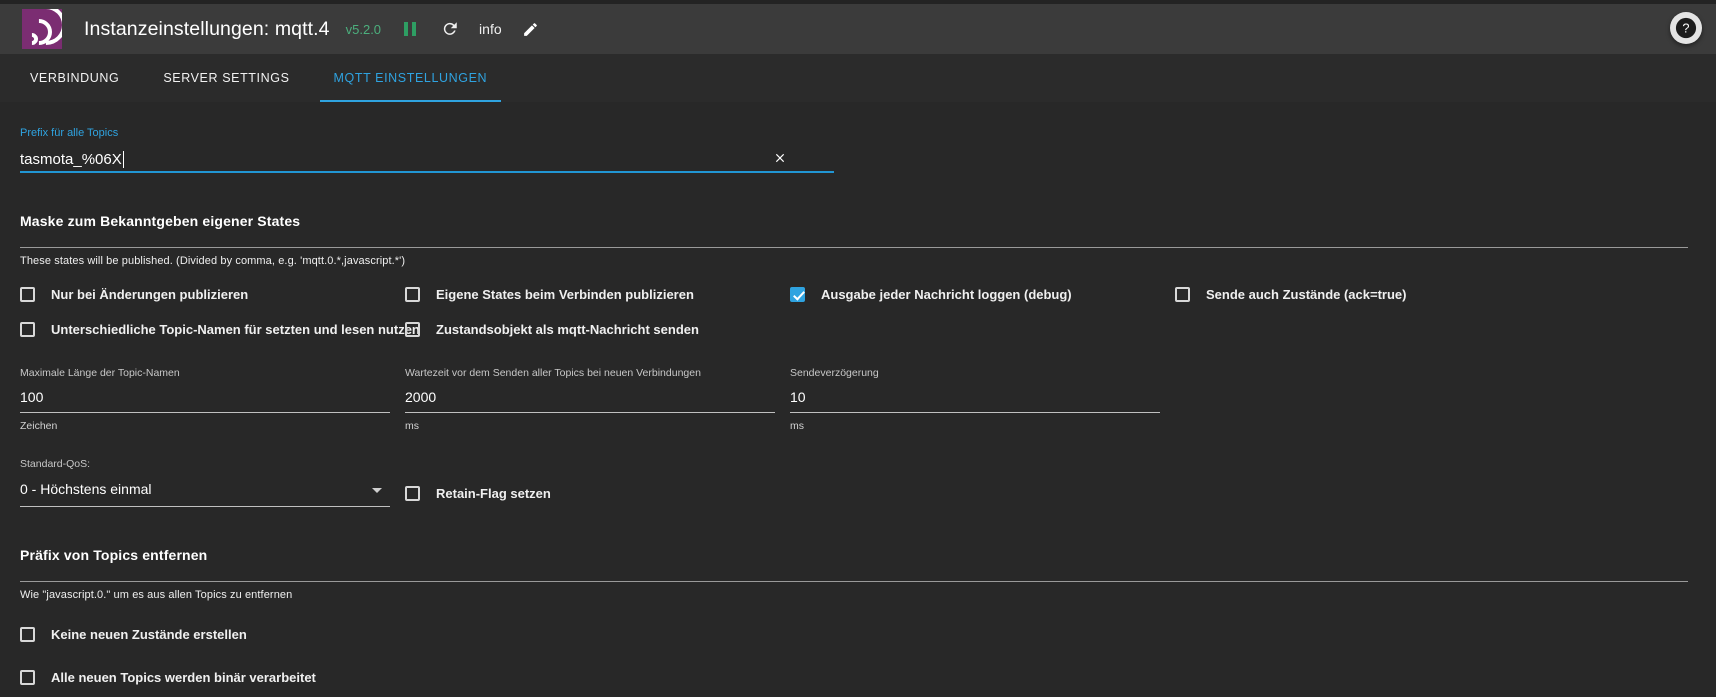 The height and width of the screenshot is (697, 1716). I want to click on tab-label: MQTT EINSTELLUNGEN, so click(410, 77).